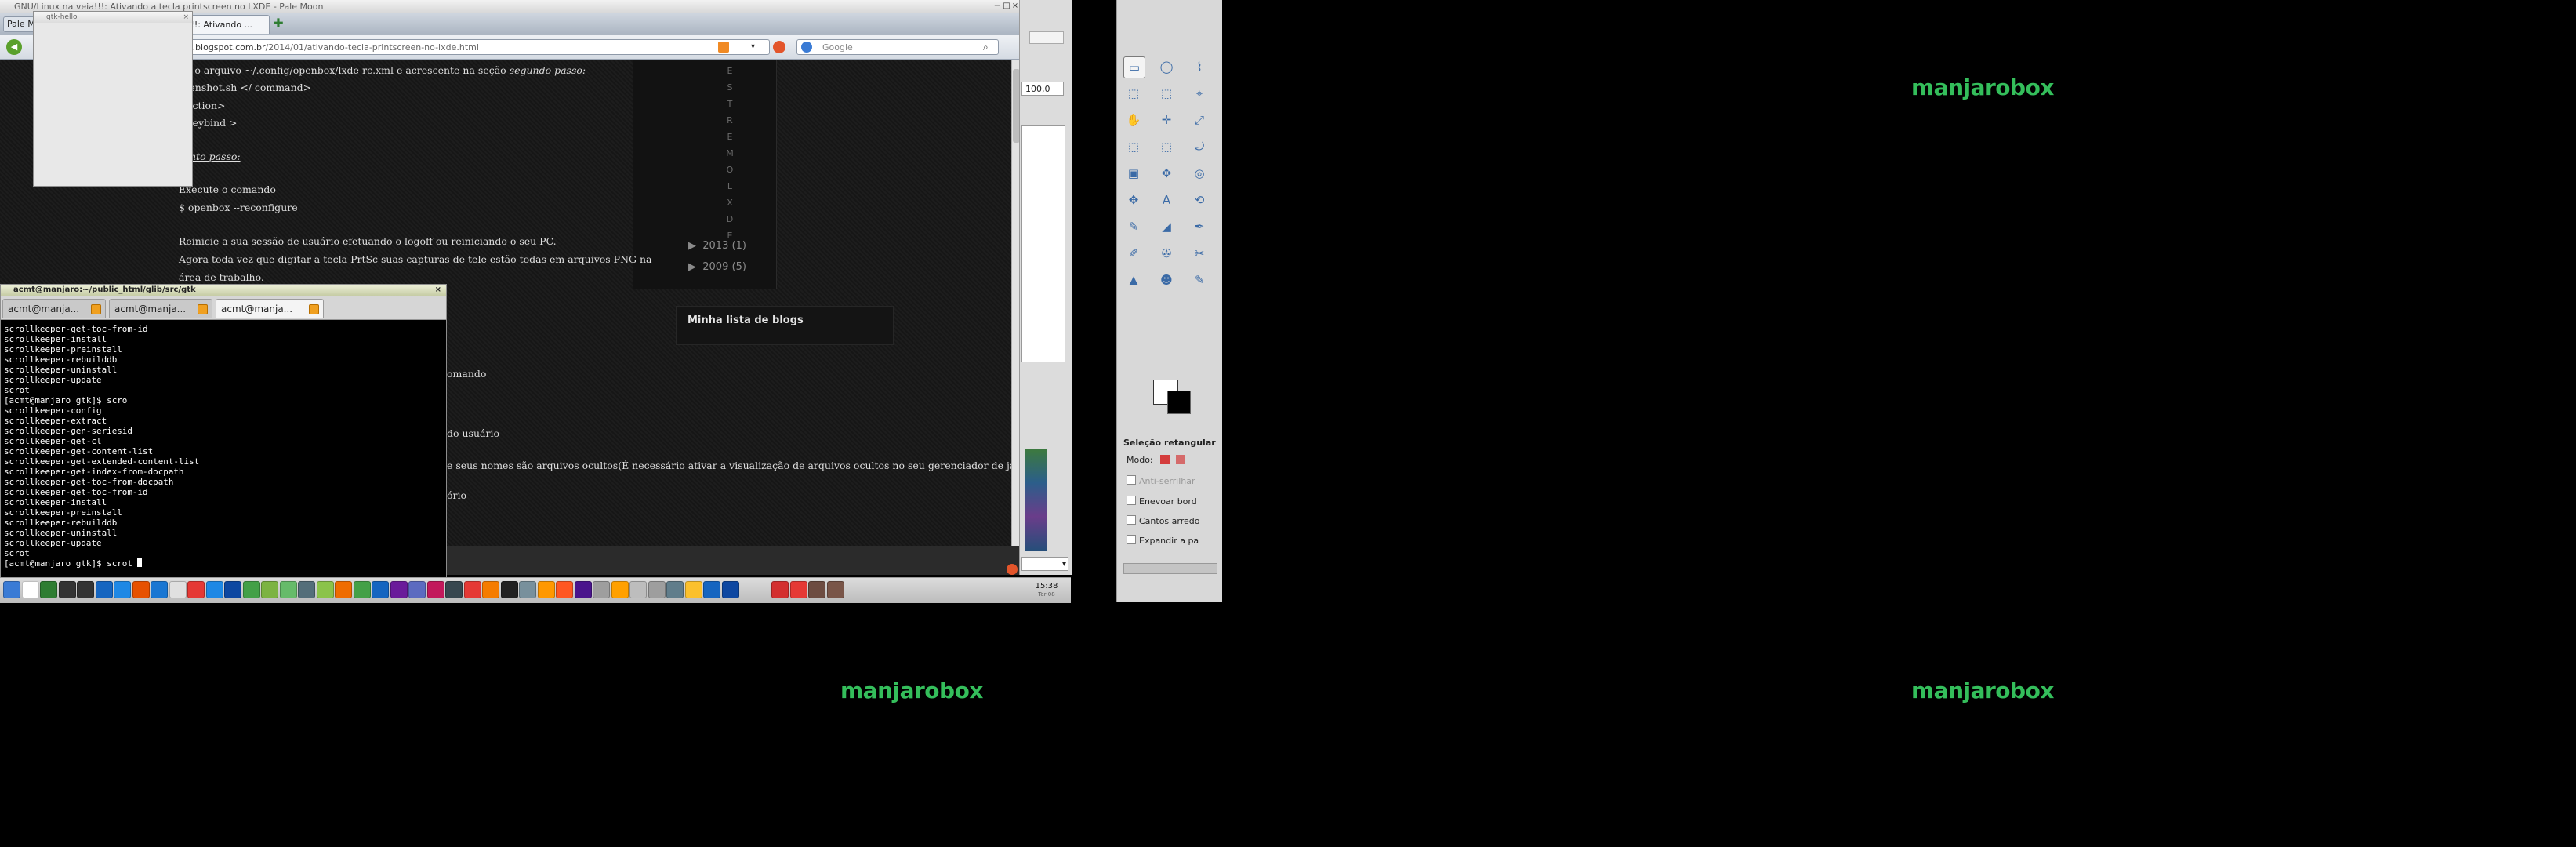 Image resolution: width=2576 pixels, height=847 pixels. Describe the element at coordinates (898, 47) in the screenshot. I see `search-box: Google` at that location.